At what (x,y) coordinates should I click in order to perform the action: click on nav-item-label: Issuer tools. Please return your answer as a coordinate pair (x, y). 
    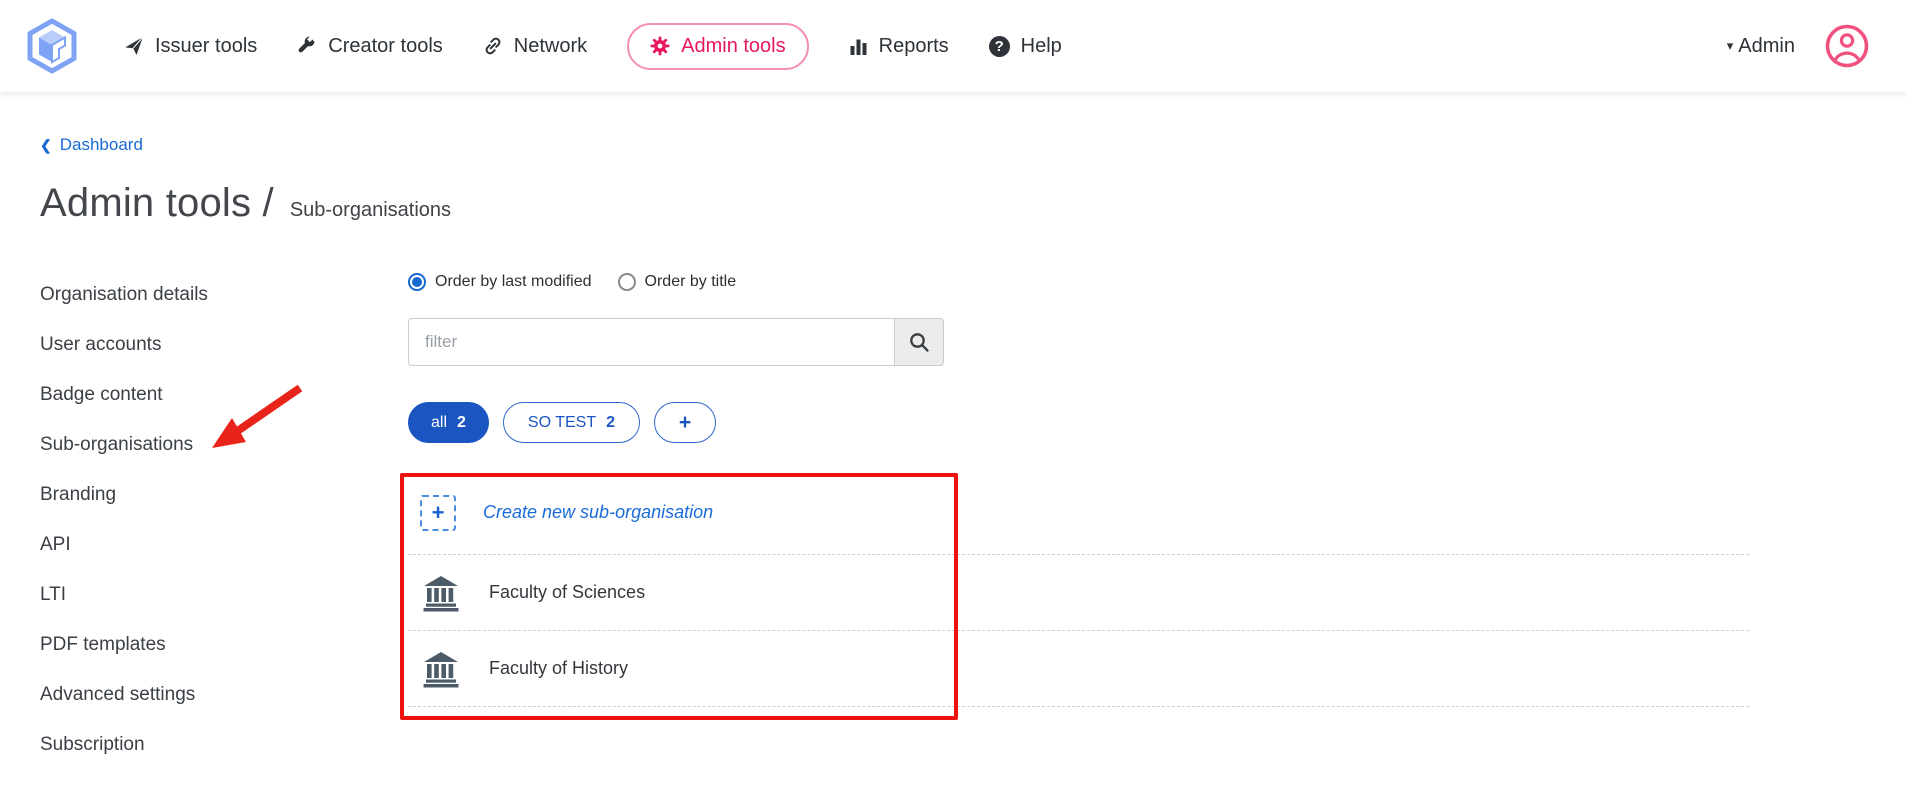
    Looking at the image, I should click on (206, 45).